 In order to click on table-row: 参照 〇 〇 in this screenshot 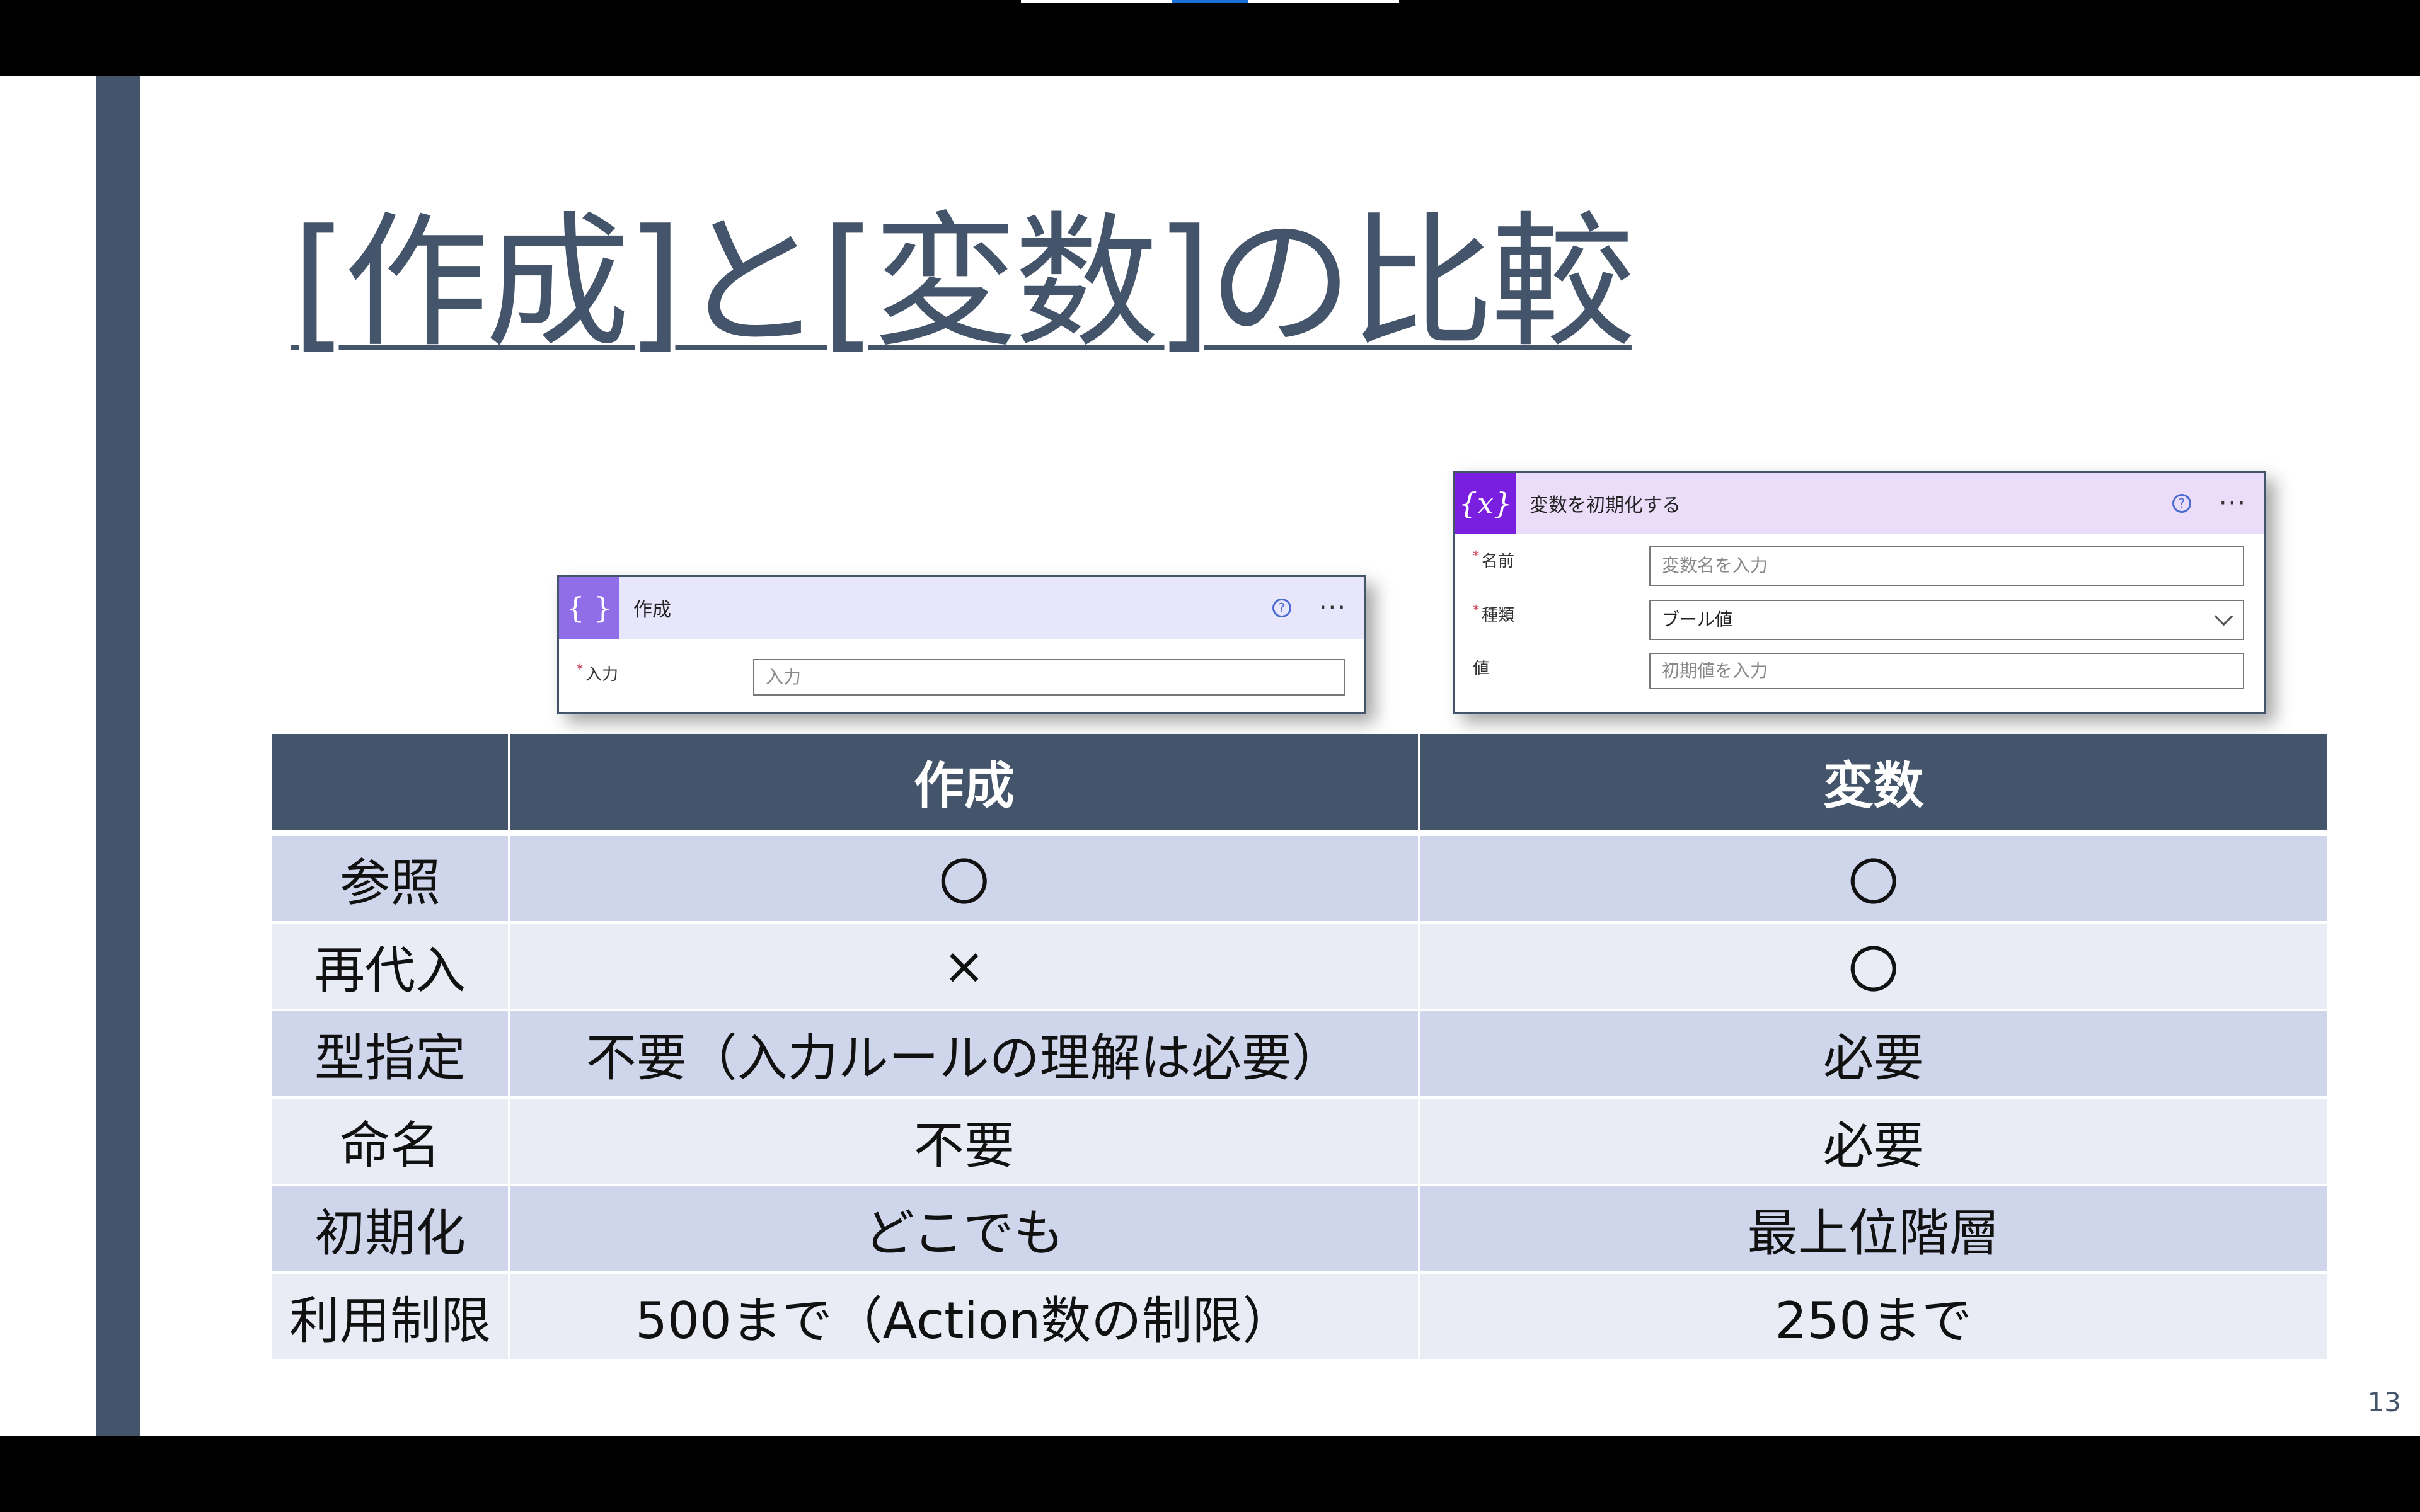, I will do `click(1299, 880)`.